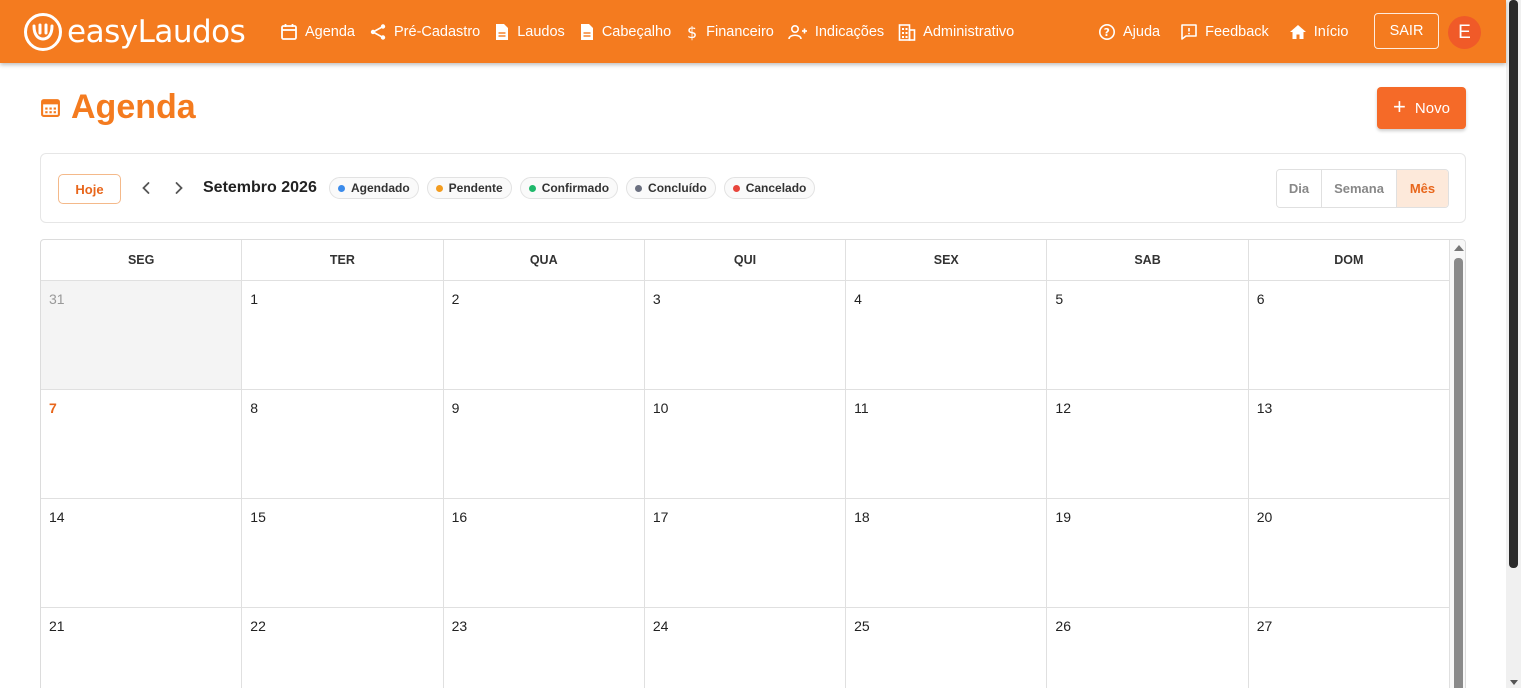  I want to click on weekday-header-cell: SEX, so click(947, 260).